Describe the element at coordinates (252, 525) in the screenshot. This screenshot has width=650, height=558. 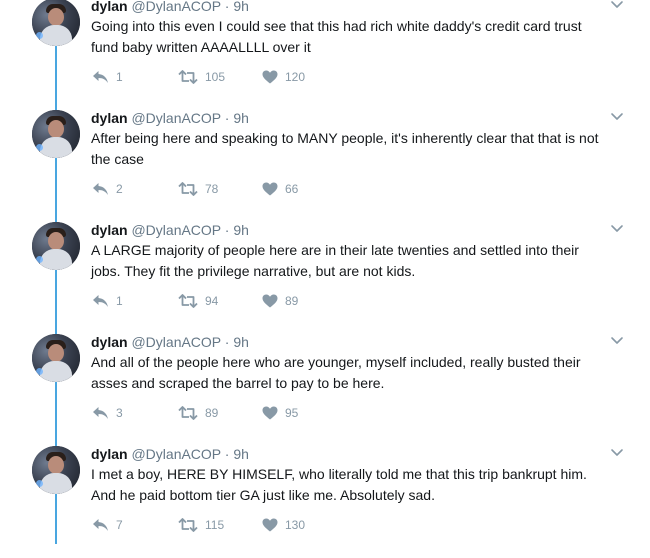
I see `tweet-actions: 7 115 130` at that location.